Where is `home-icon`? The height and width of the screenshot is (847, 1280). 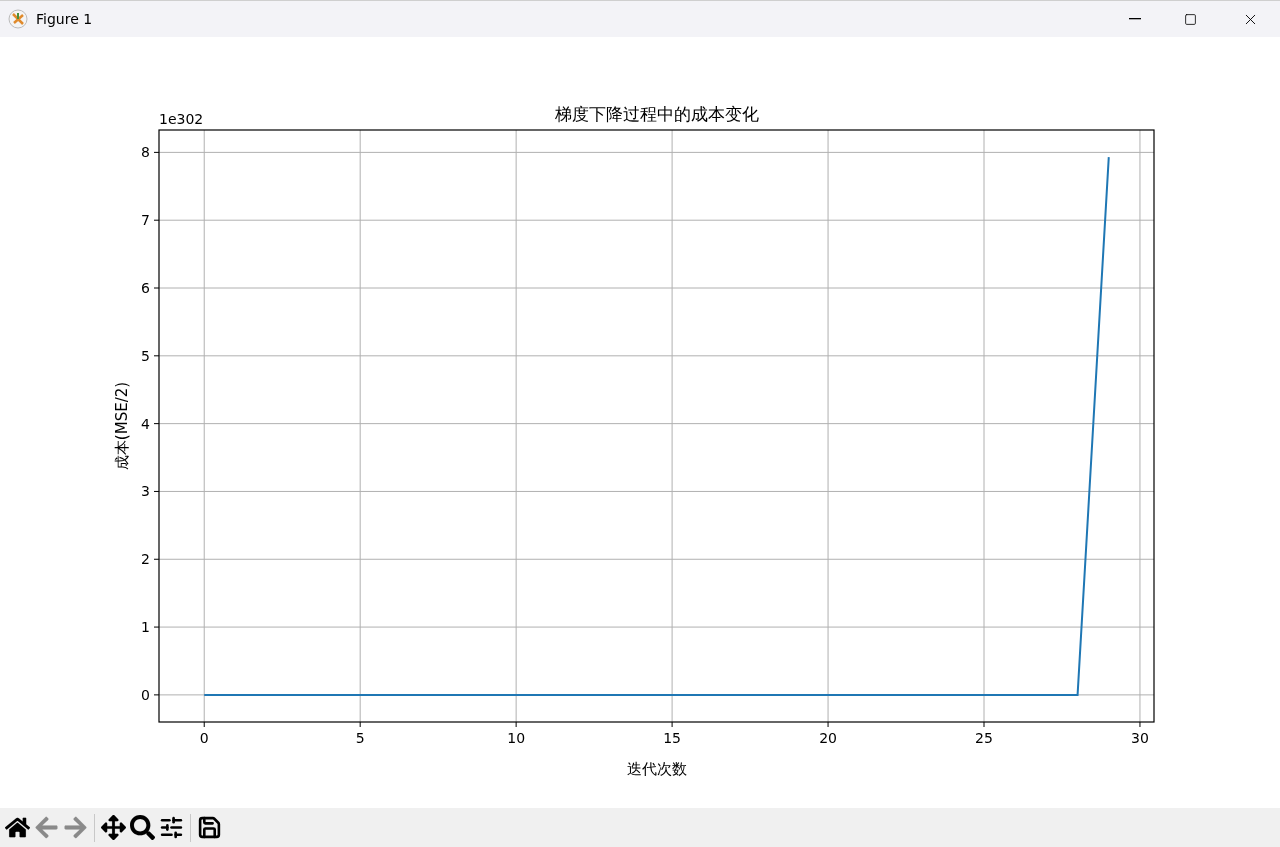 home-icon is located at coordinates (17, 827).